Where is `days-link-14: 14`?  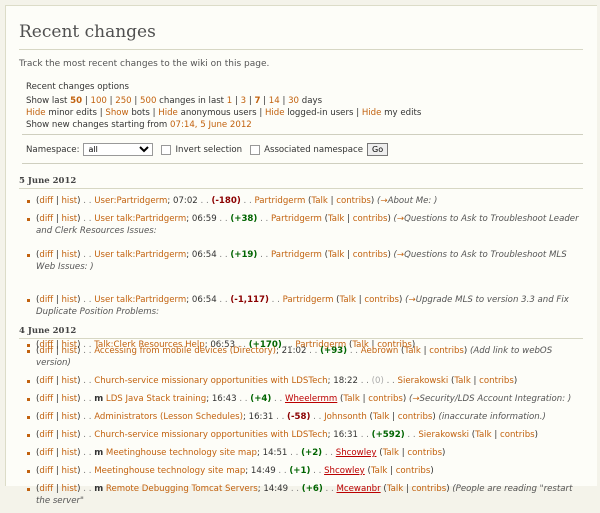
days-link-14: 14 is located at coordinates (274, 101).